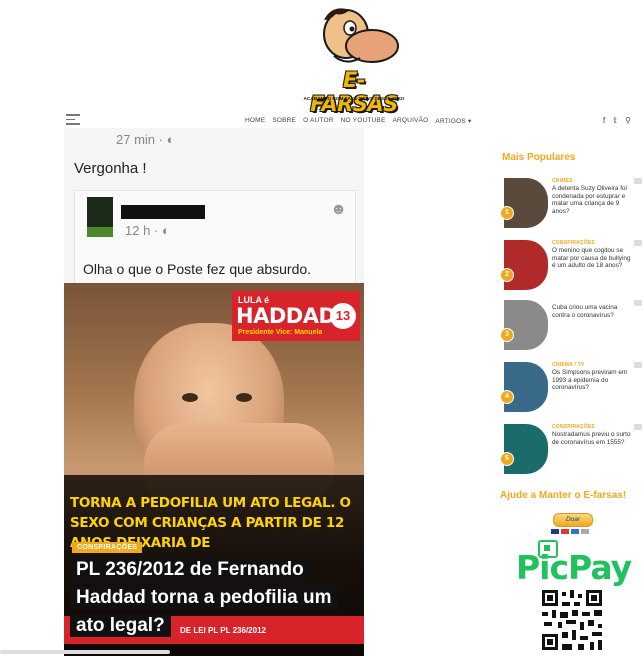 Image resolution: width=643 pixels, height=656 pixels. What do you see at coordinates (574, 567) in the screenshot?
I see `picpay-logo: PicPay` at bounding box center [574, 567].